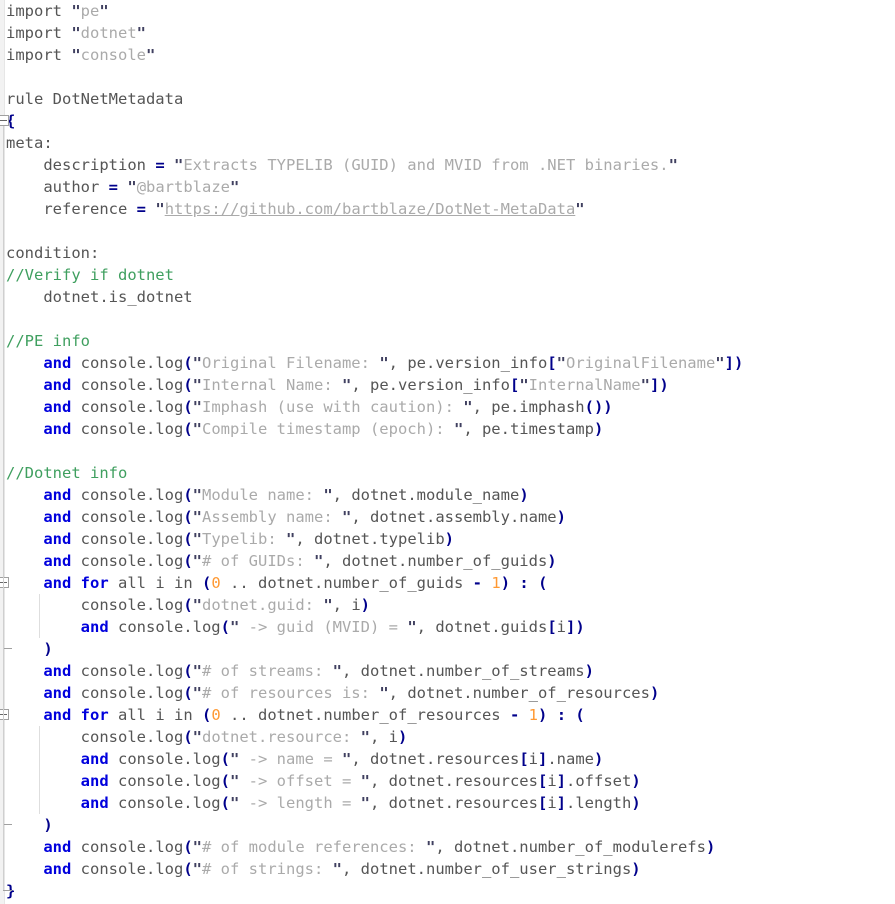 Image resolution: width=895 pixels, height=904 pixels. I want to click on code-line: }, so click(447, 891).